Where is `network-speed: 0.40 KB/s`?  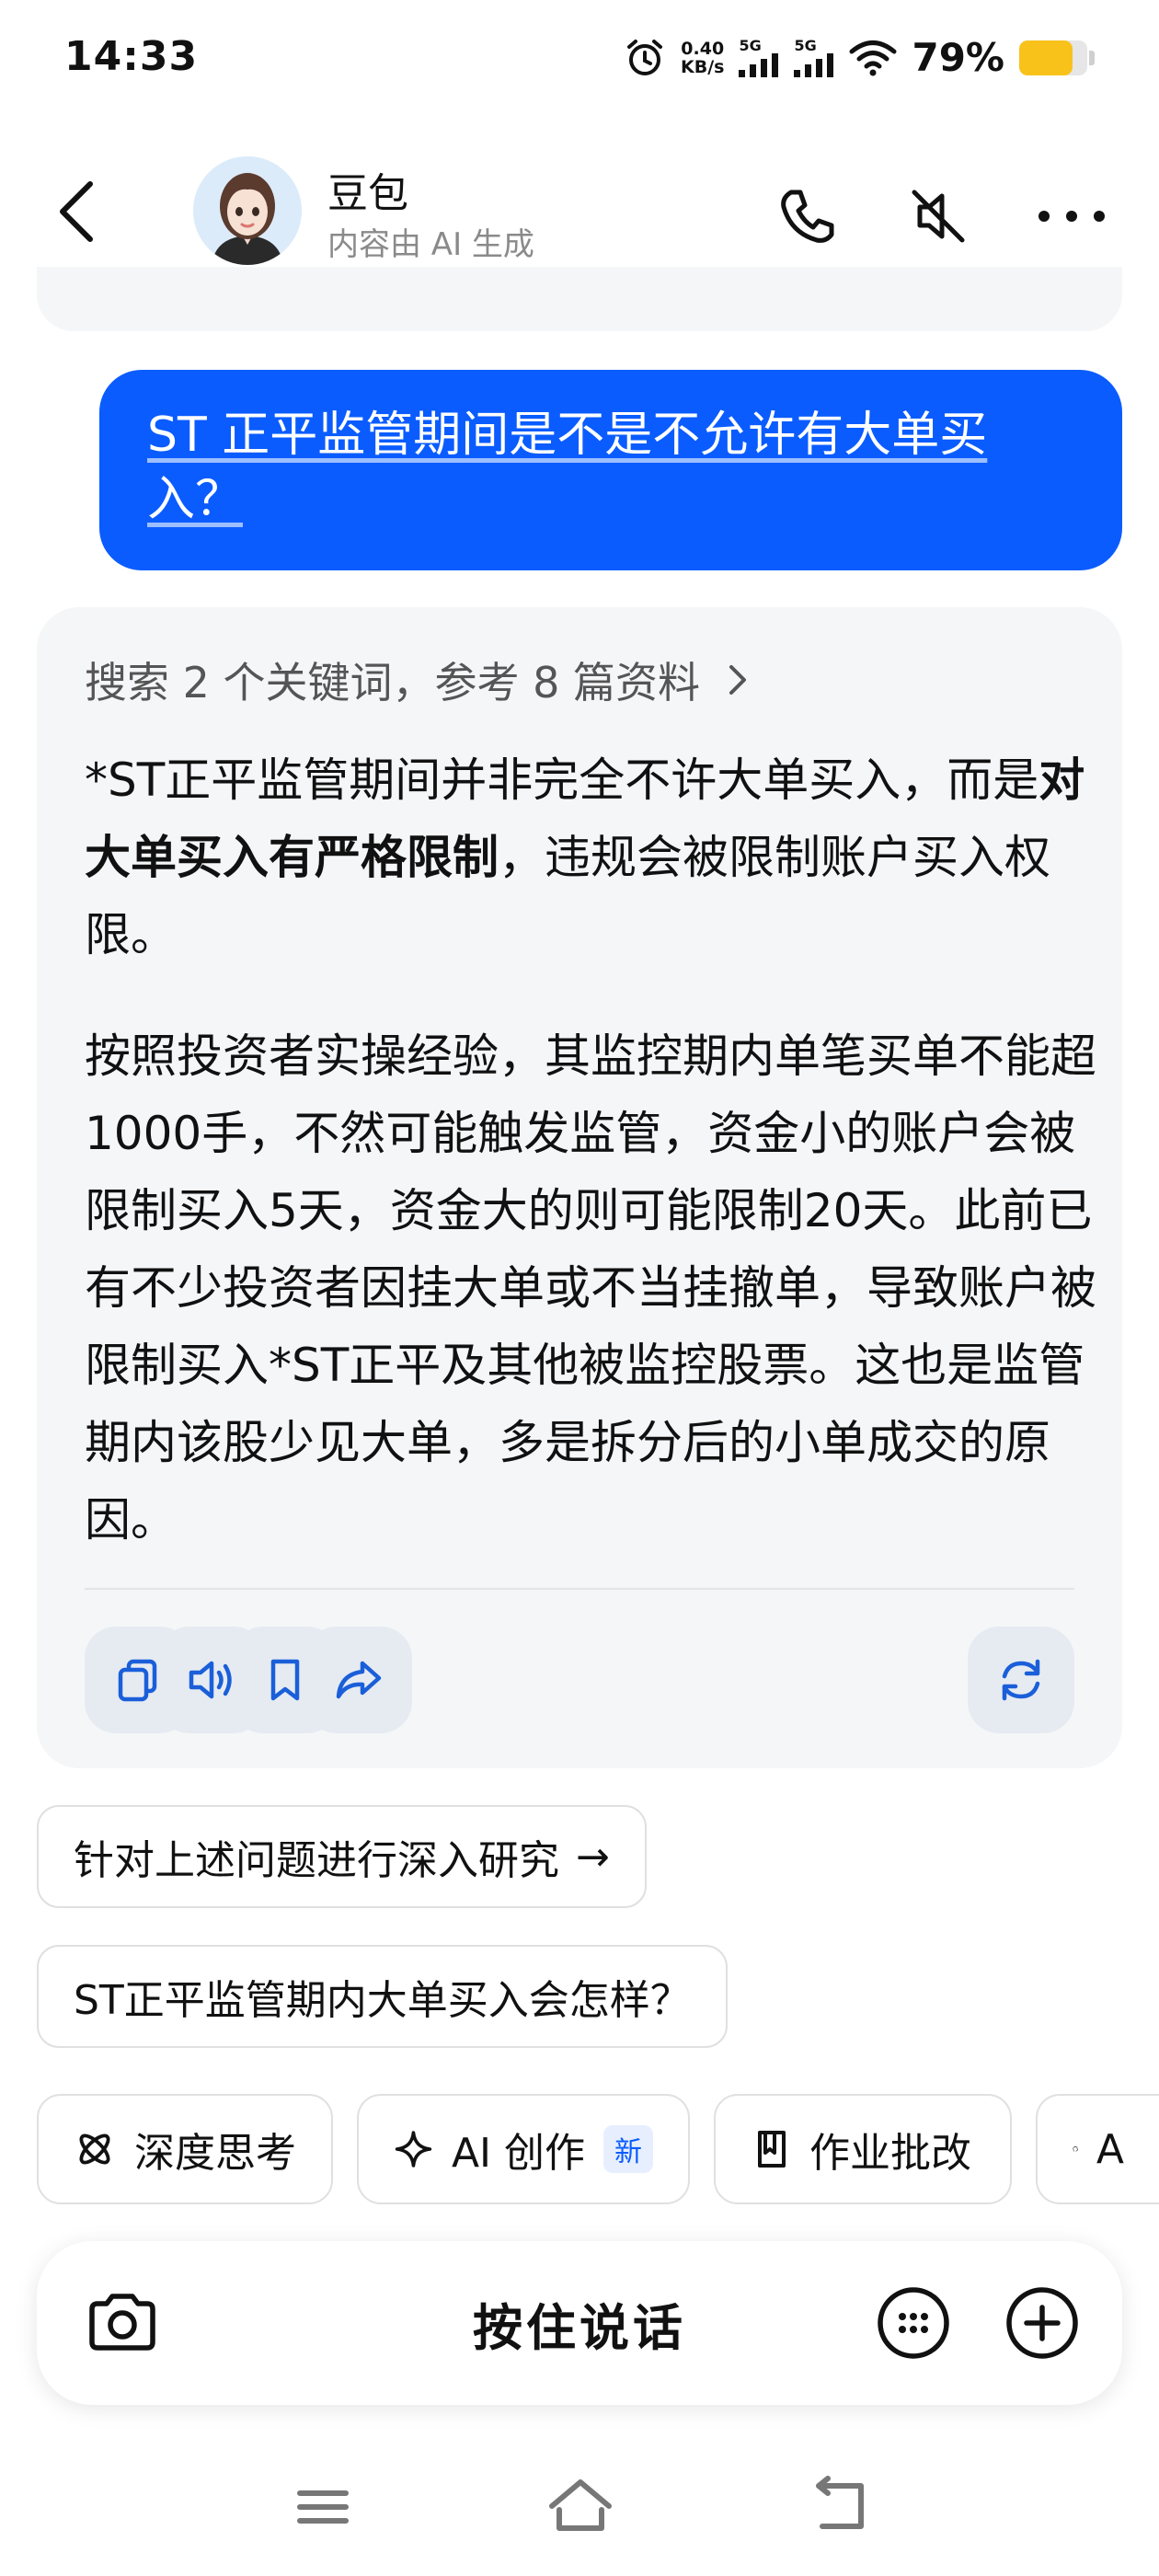 network-speed: 0.40 KB/s is located at coordinates (702, 58).